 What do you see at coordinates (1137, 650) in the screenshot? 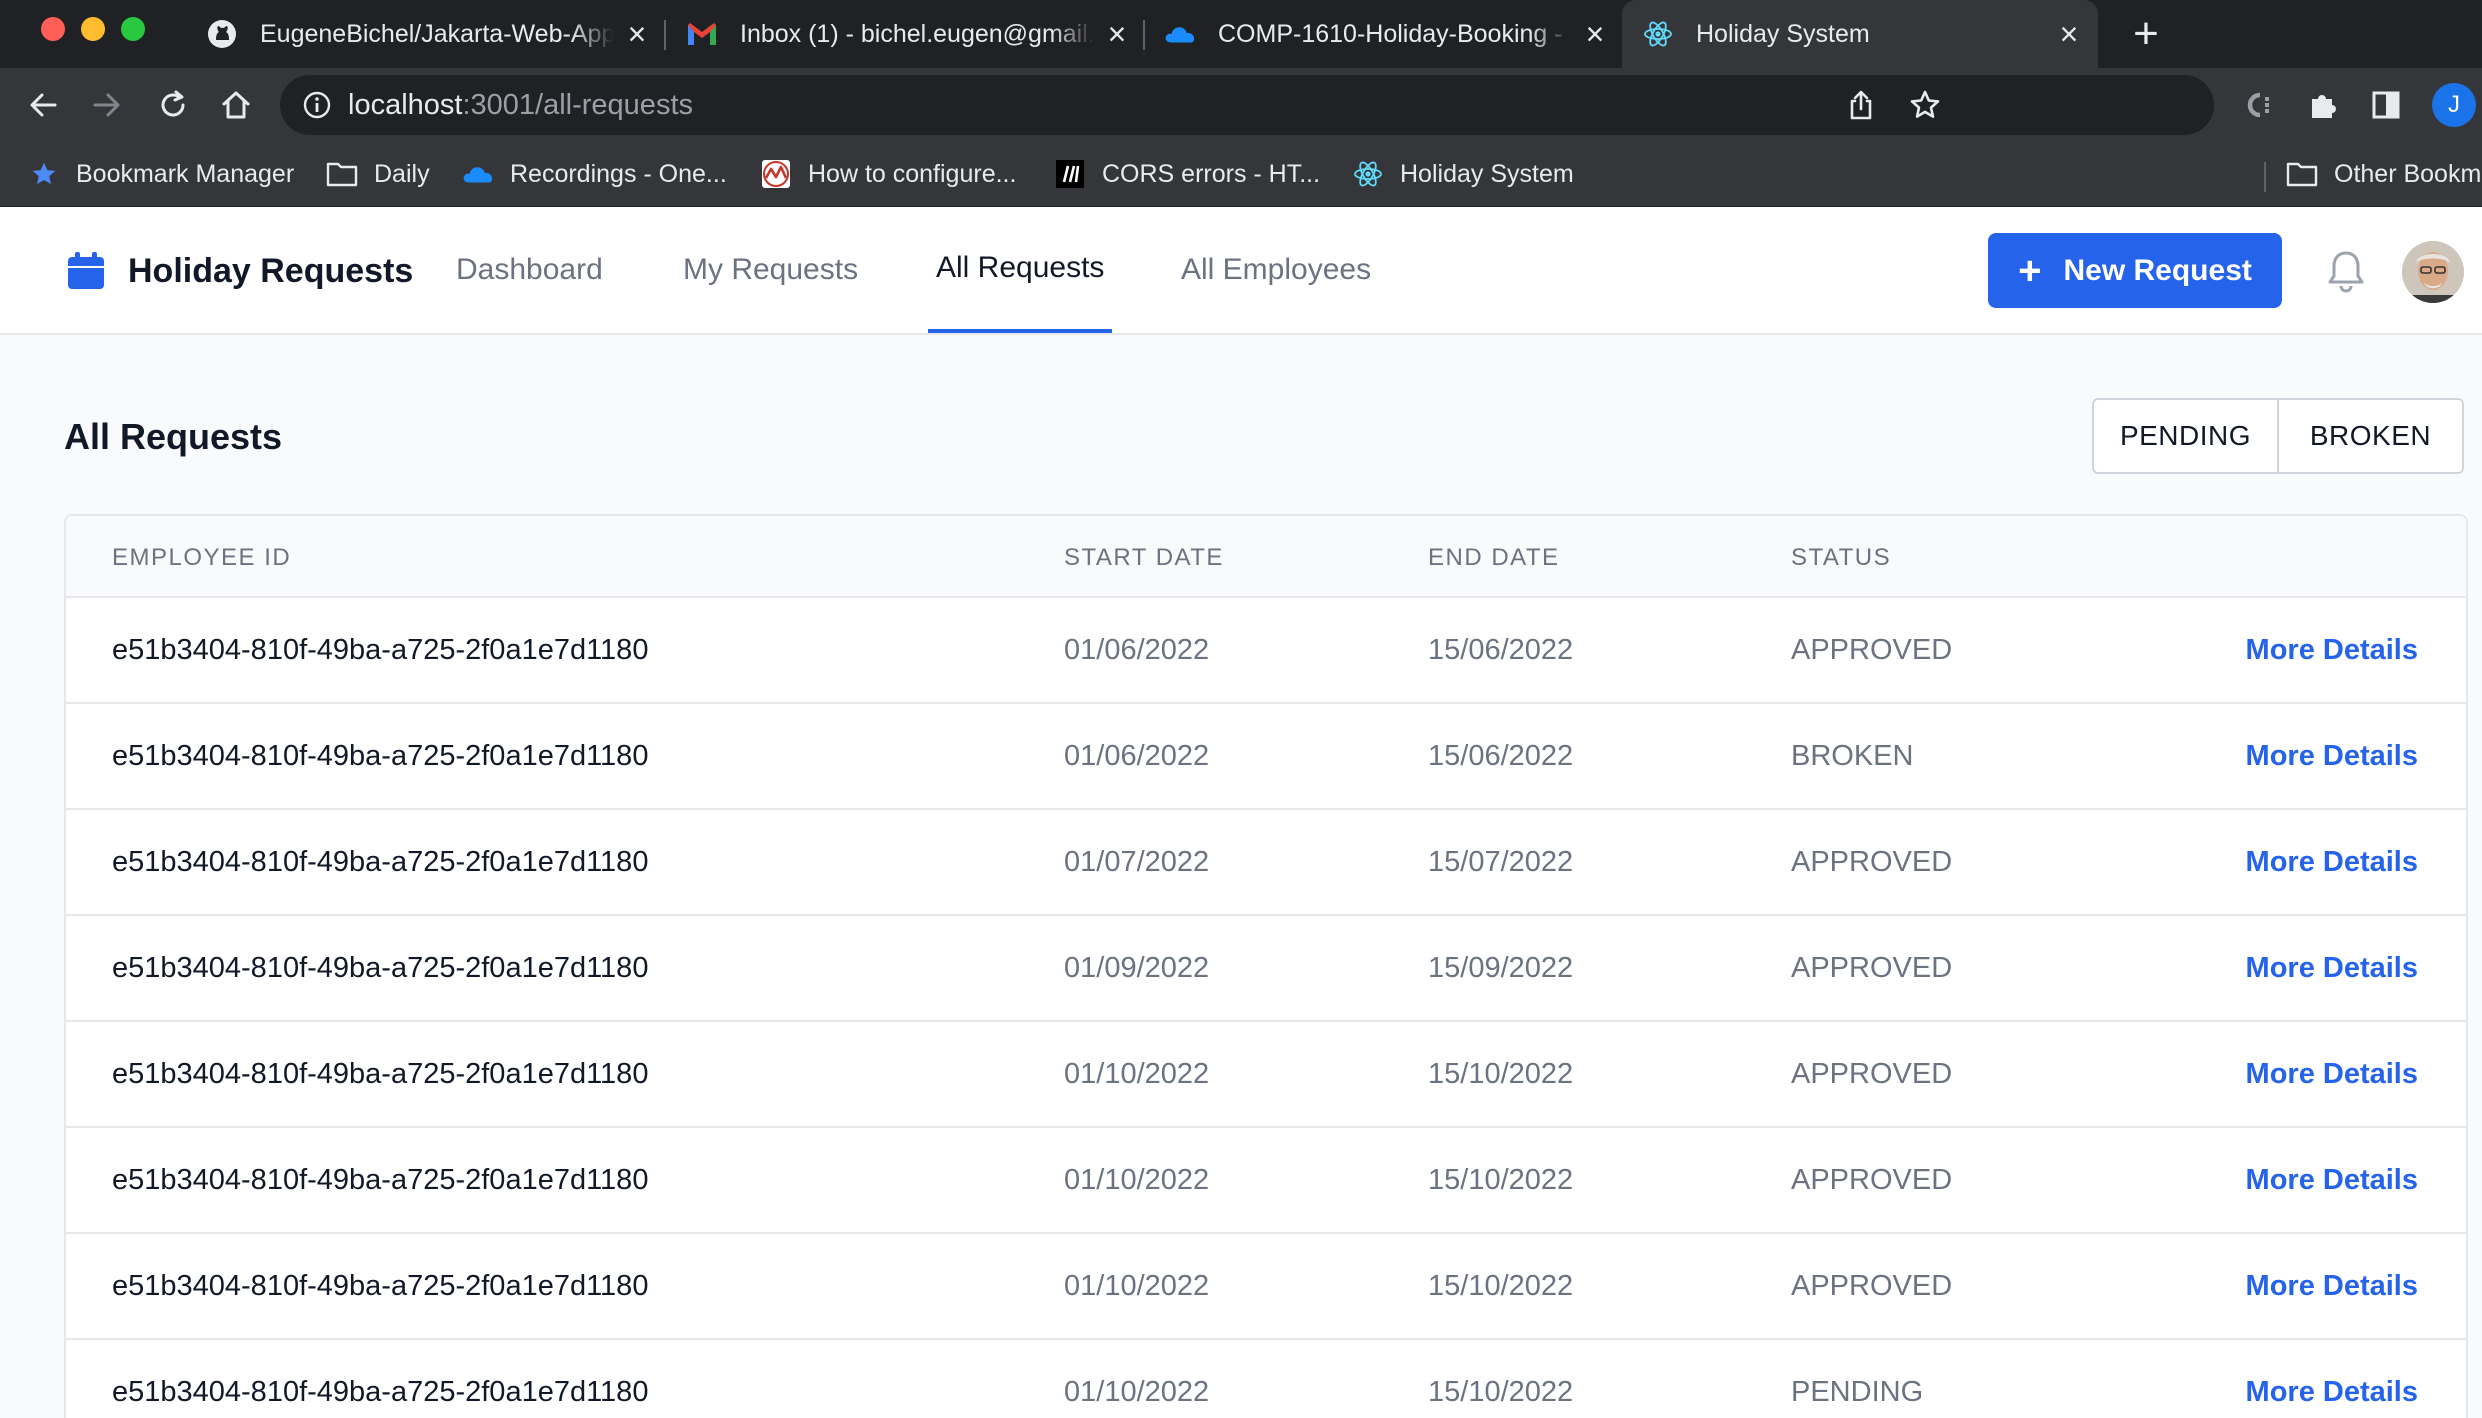
I see `start-date-cell: 01/06/2022` at bounding box center [1137, 650].